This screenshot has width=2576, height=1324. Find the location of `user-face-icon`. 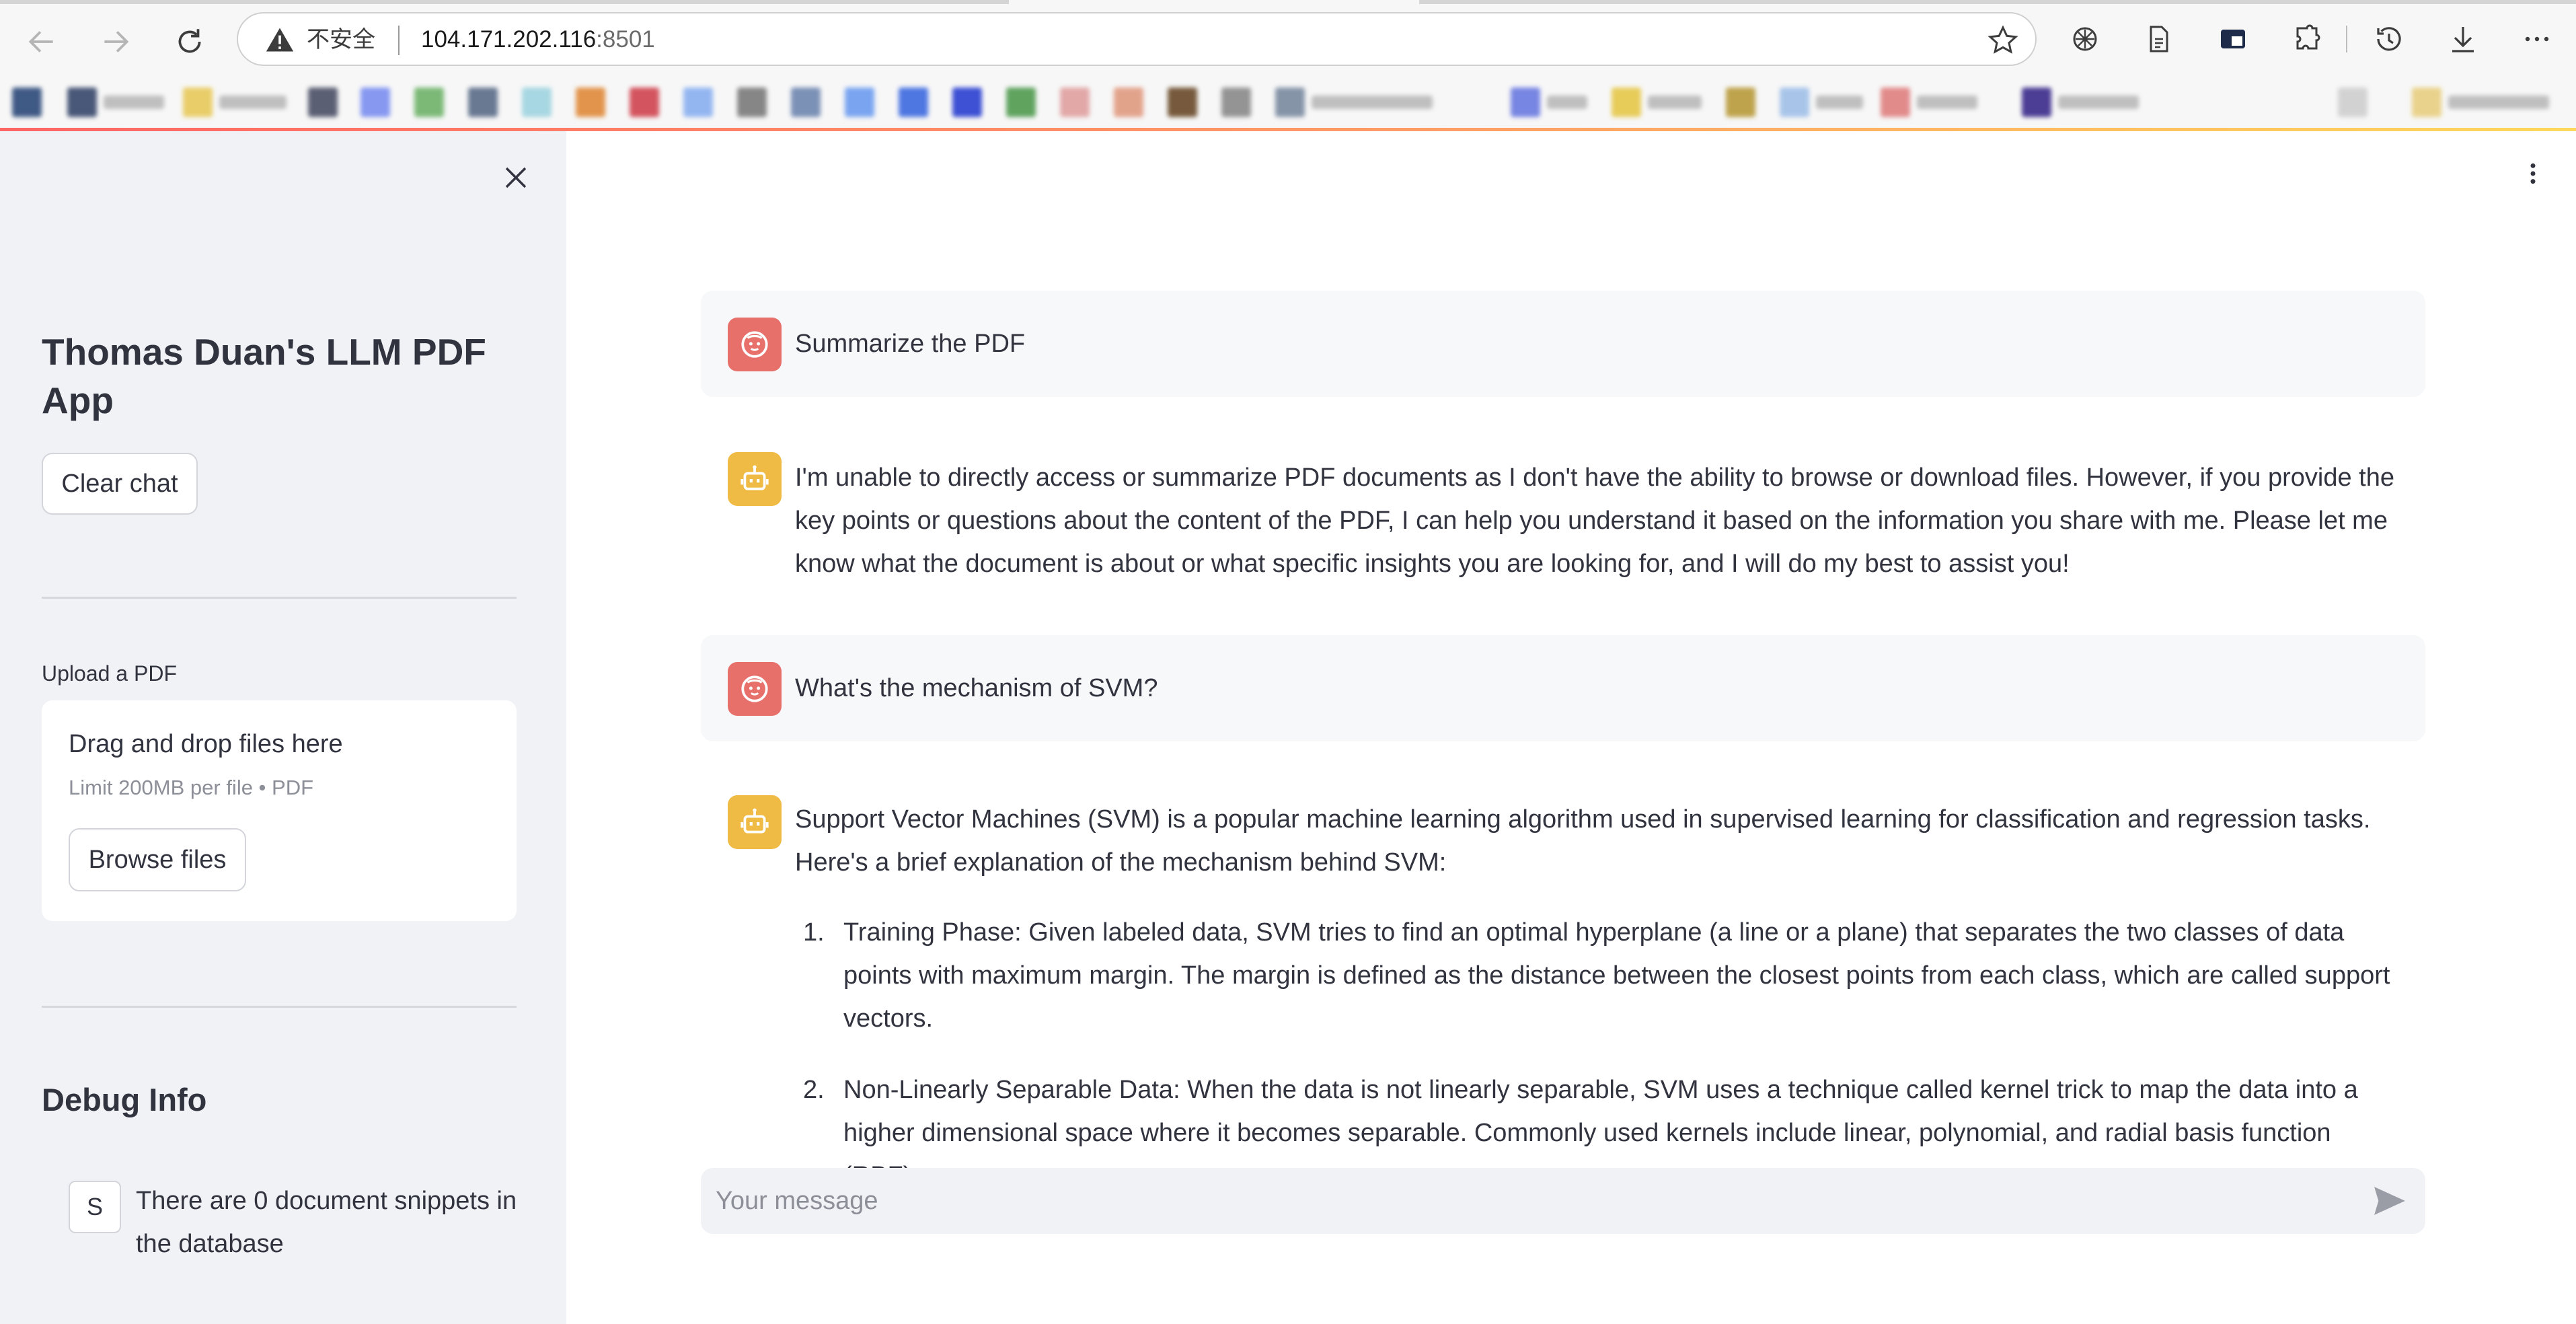

user-face-icon is located at coordinates (754, 344).